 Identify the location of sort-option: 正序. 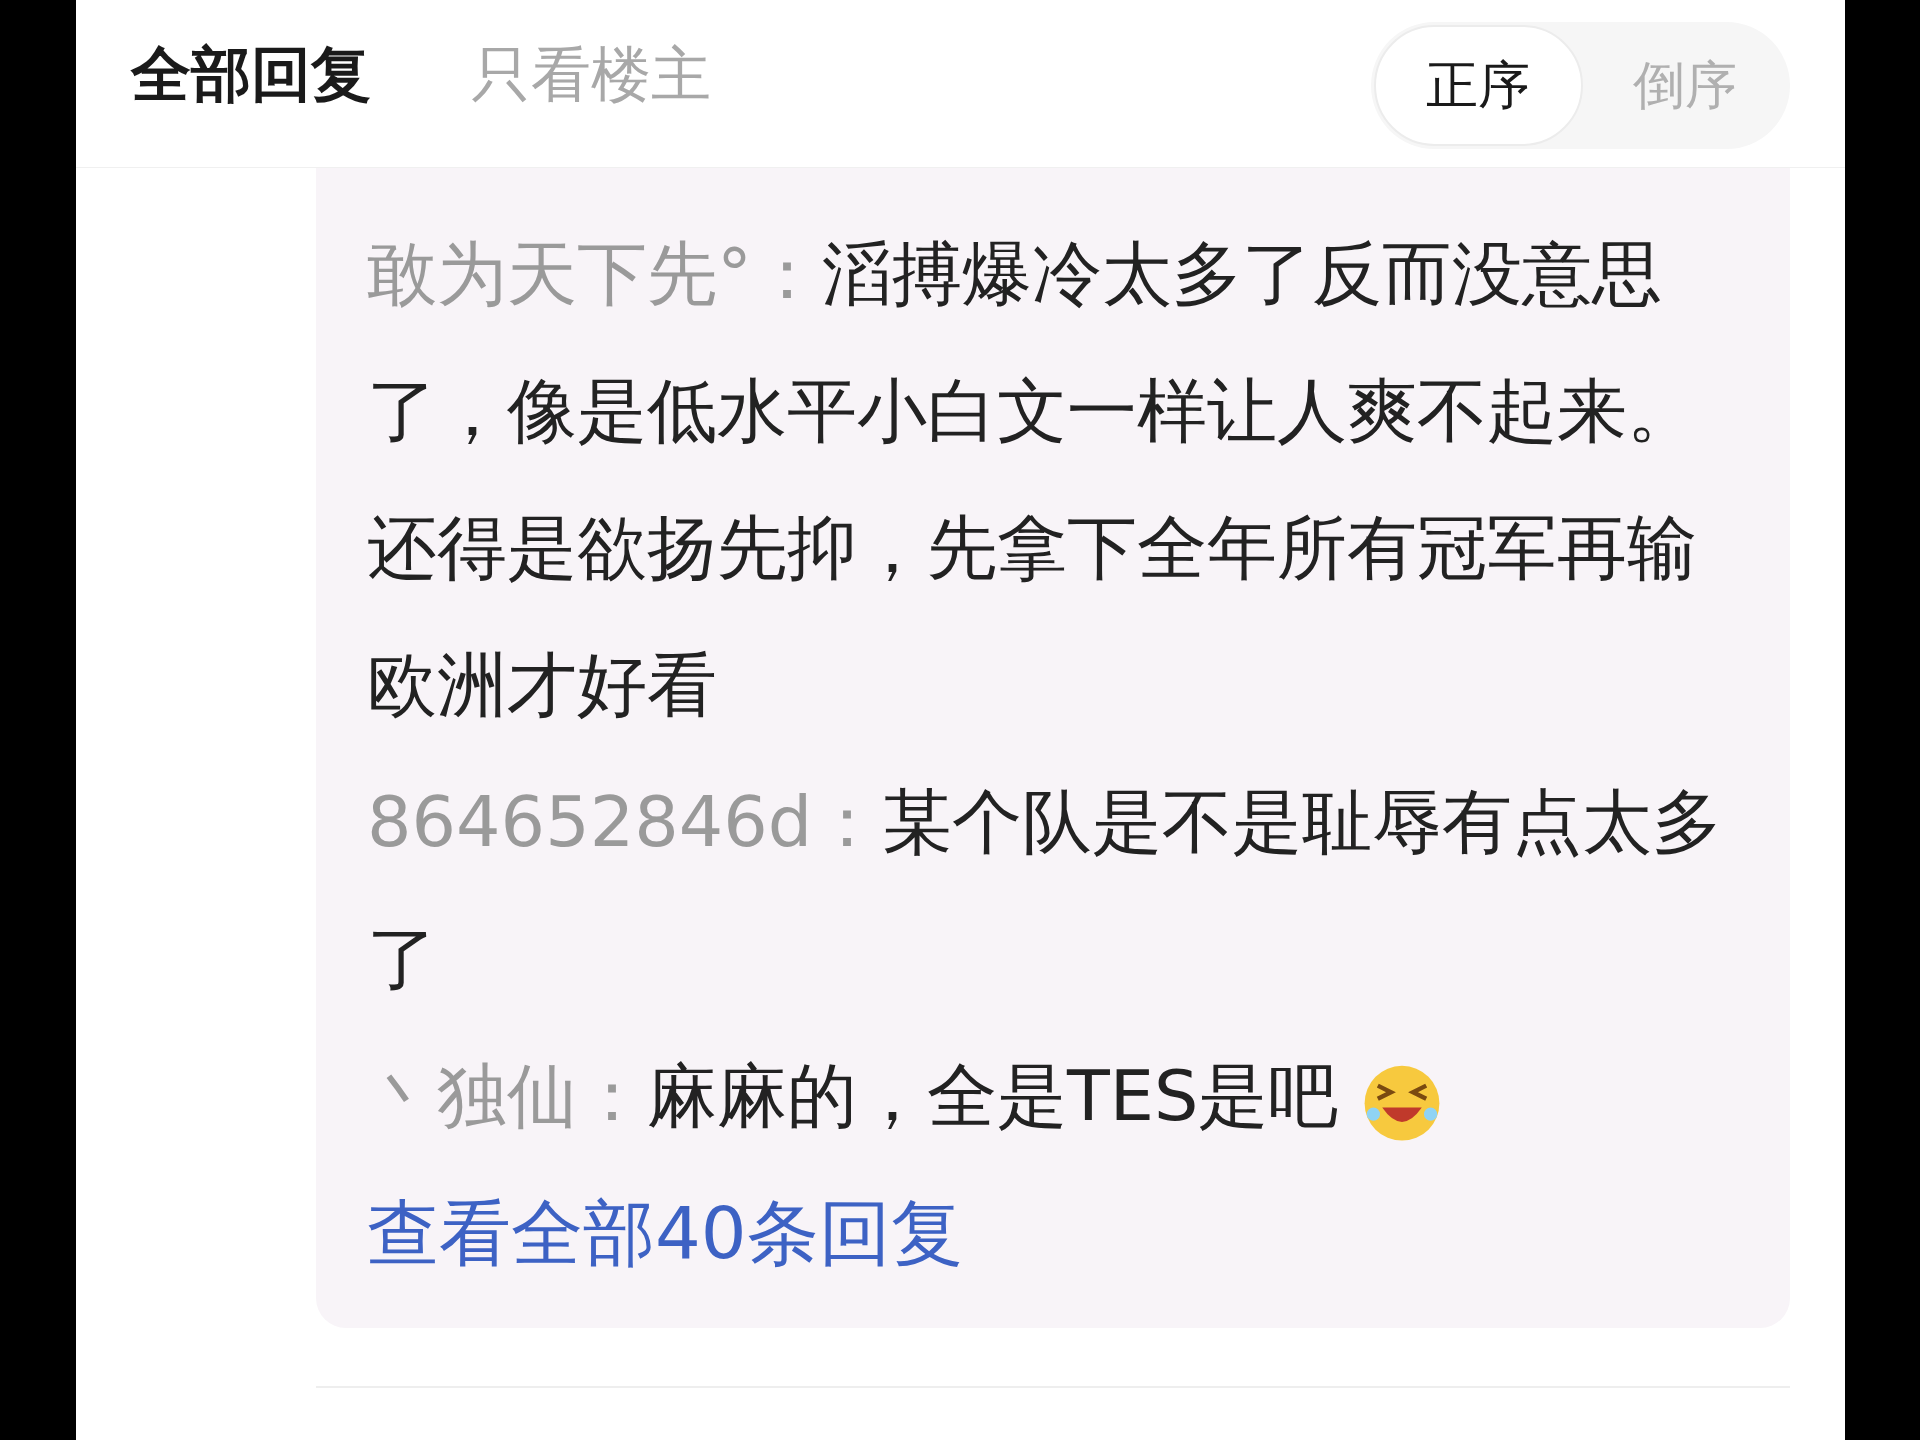
(1478, 85).